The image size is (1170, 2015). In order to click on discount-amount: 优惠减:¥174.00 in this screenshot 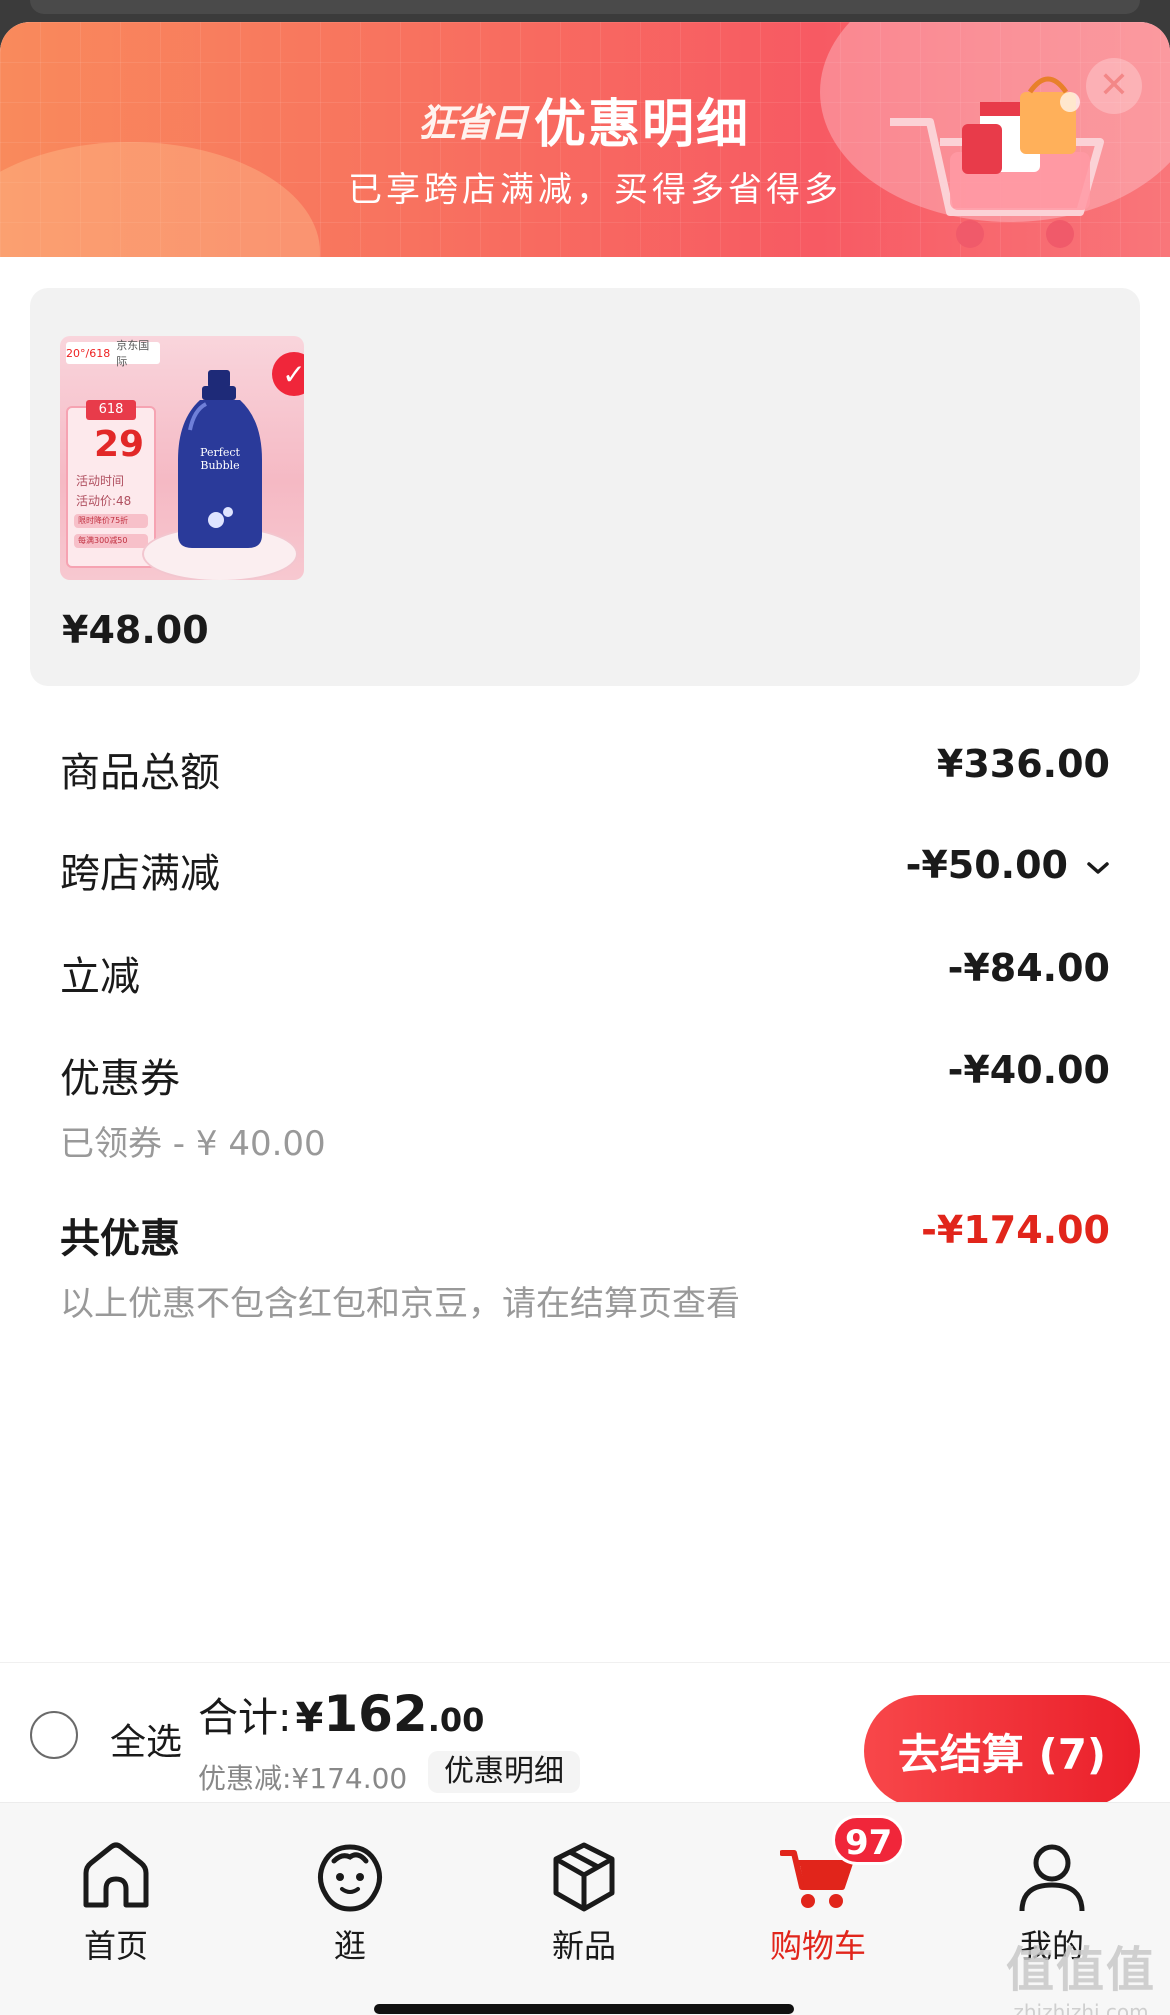, I will do `click(303, 1778)`.